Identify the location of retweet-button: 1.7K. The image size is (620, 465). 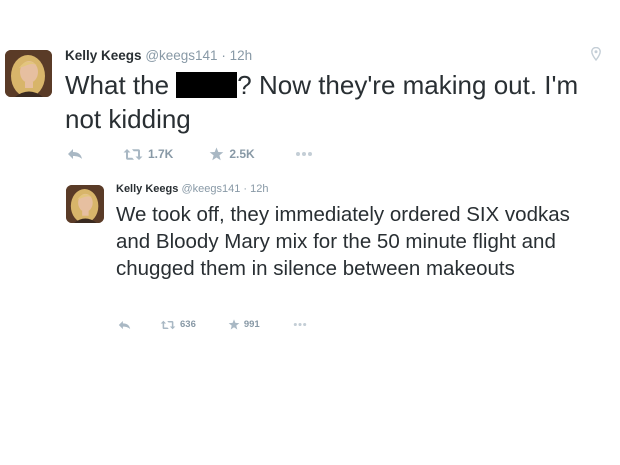
(148, 154).